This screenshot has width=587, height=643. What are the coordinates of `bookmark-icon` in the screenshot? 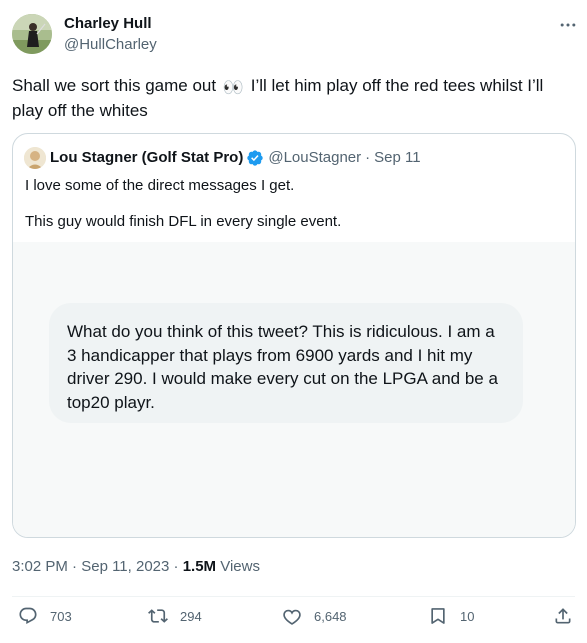 It's located at (438, 616).